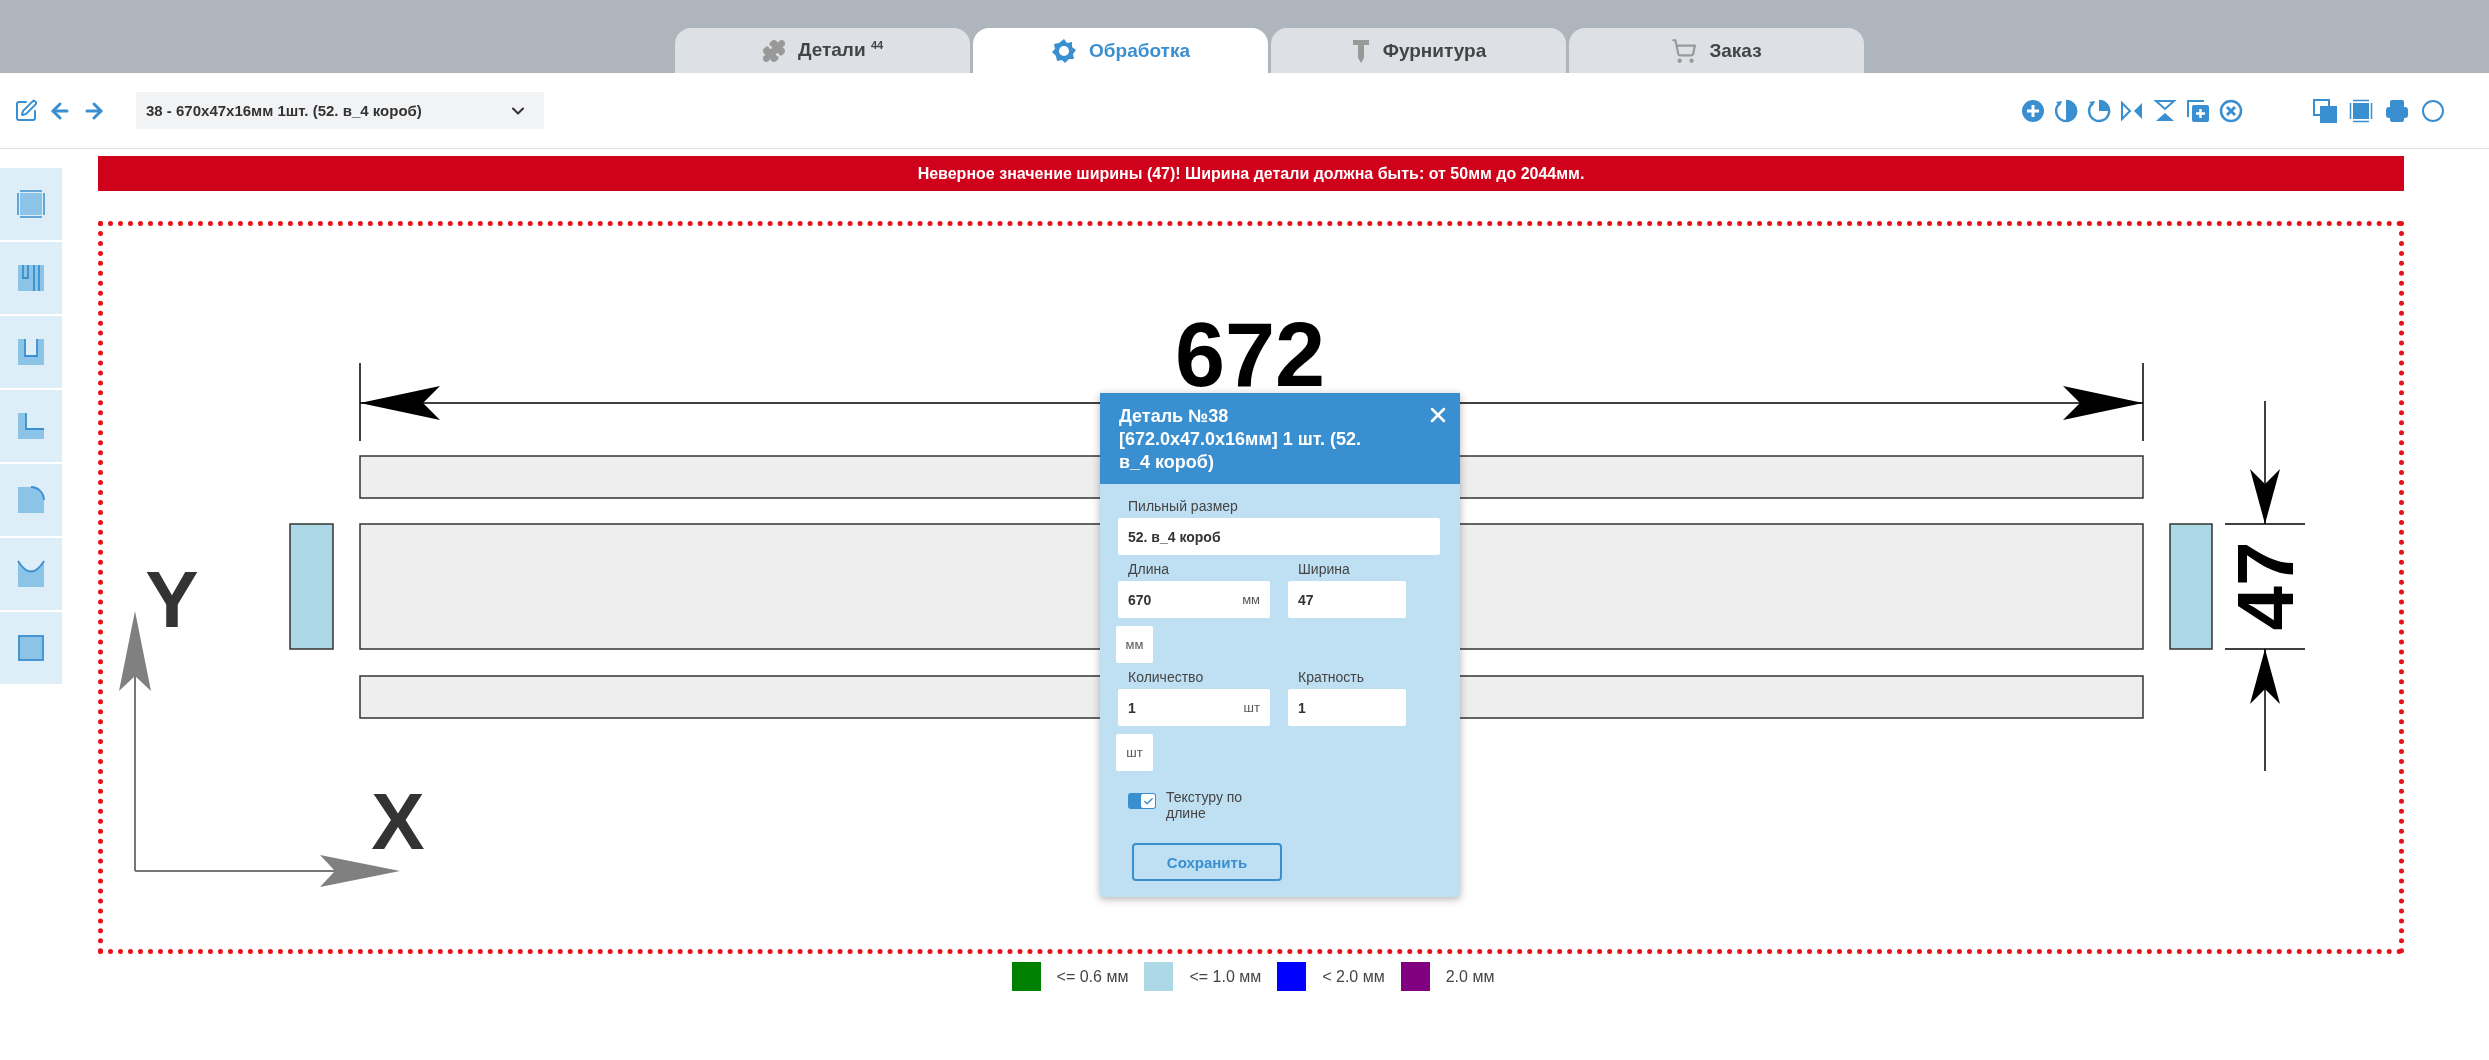 The image size is (2489, 1060). Describe the element at coordinates (1149, 569) in the screenshot. I see `field-label: Длина` at that location.